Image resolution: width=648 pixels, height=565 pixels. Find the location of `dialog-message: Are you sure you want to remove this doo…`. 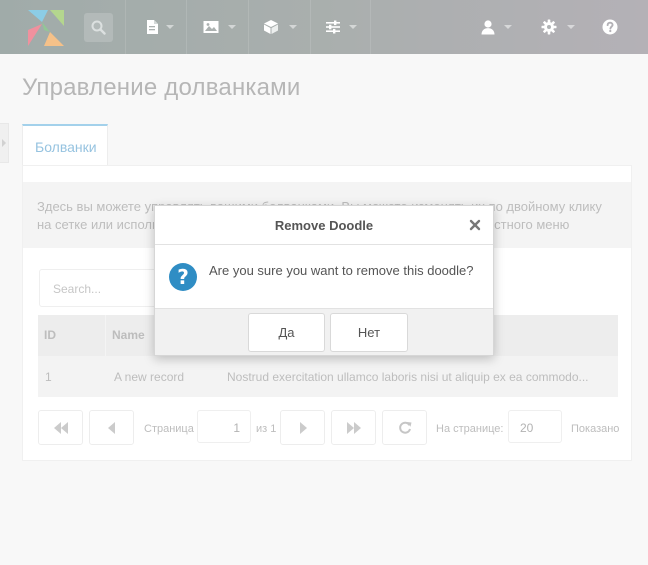

dialog-message: Are you sure you want to remove this doo… is located at coordinates (341, 270).